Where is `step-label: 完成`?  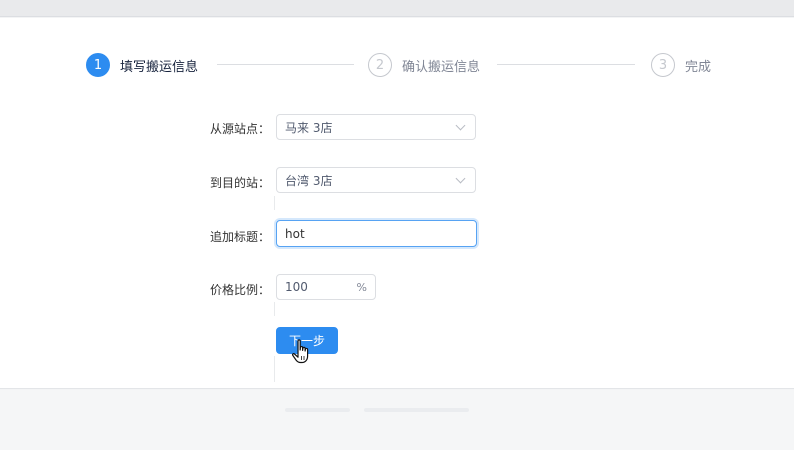 step-label: 完成 is located at coordinates (698, 67).